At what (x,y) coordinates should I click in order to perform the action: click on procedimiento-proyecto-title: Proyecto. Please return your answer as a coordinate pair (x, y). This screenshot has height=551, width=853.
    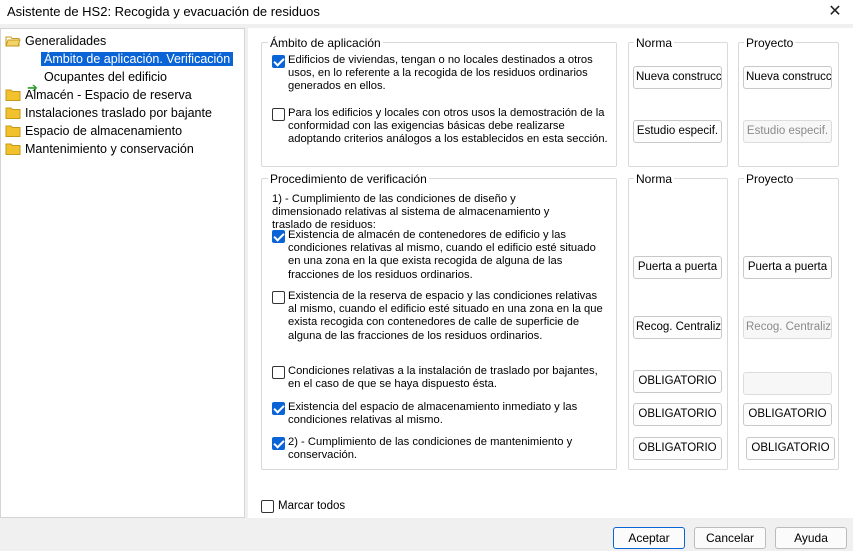
    Looking at the image, I should click on (770, 179).